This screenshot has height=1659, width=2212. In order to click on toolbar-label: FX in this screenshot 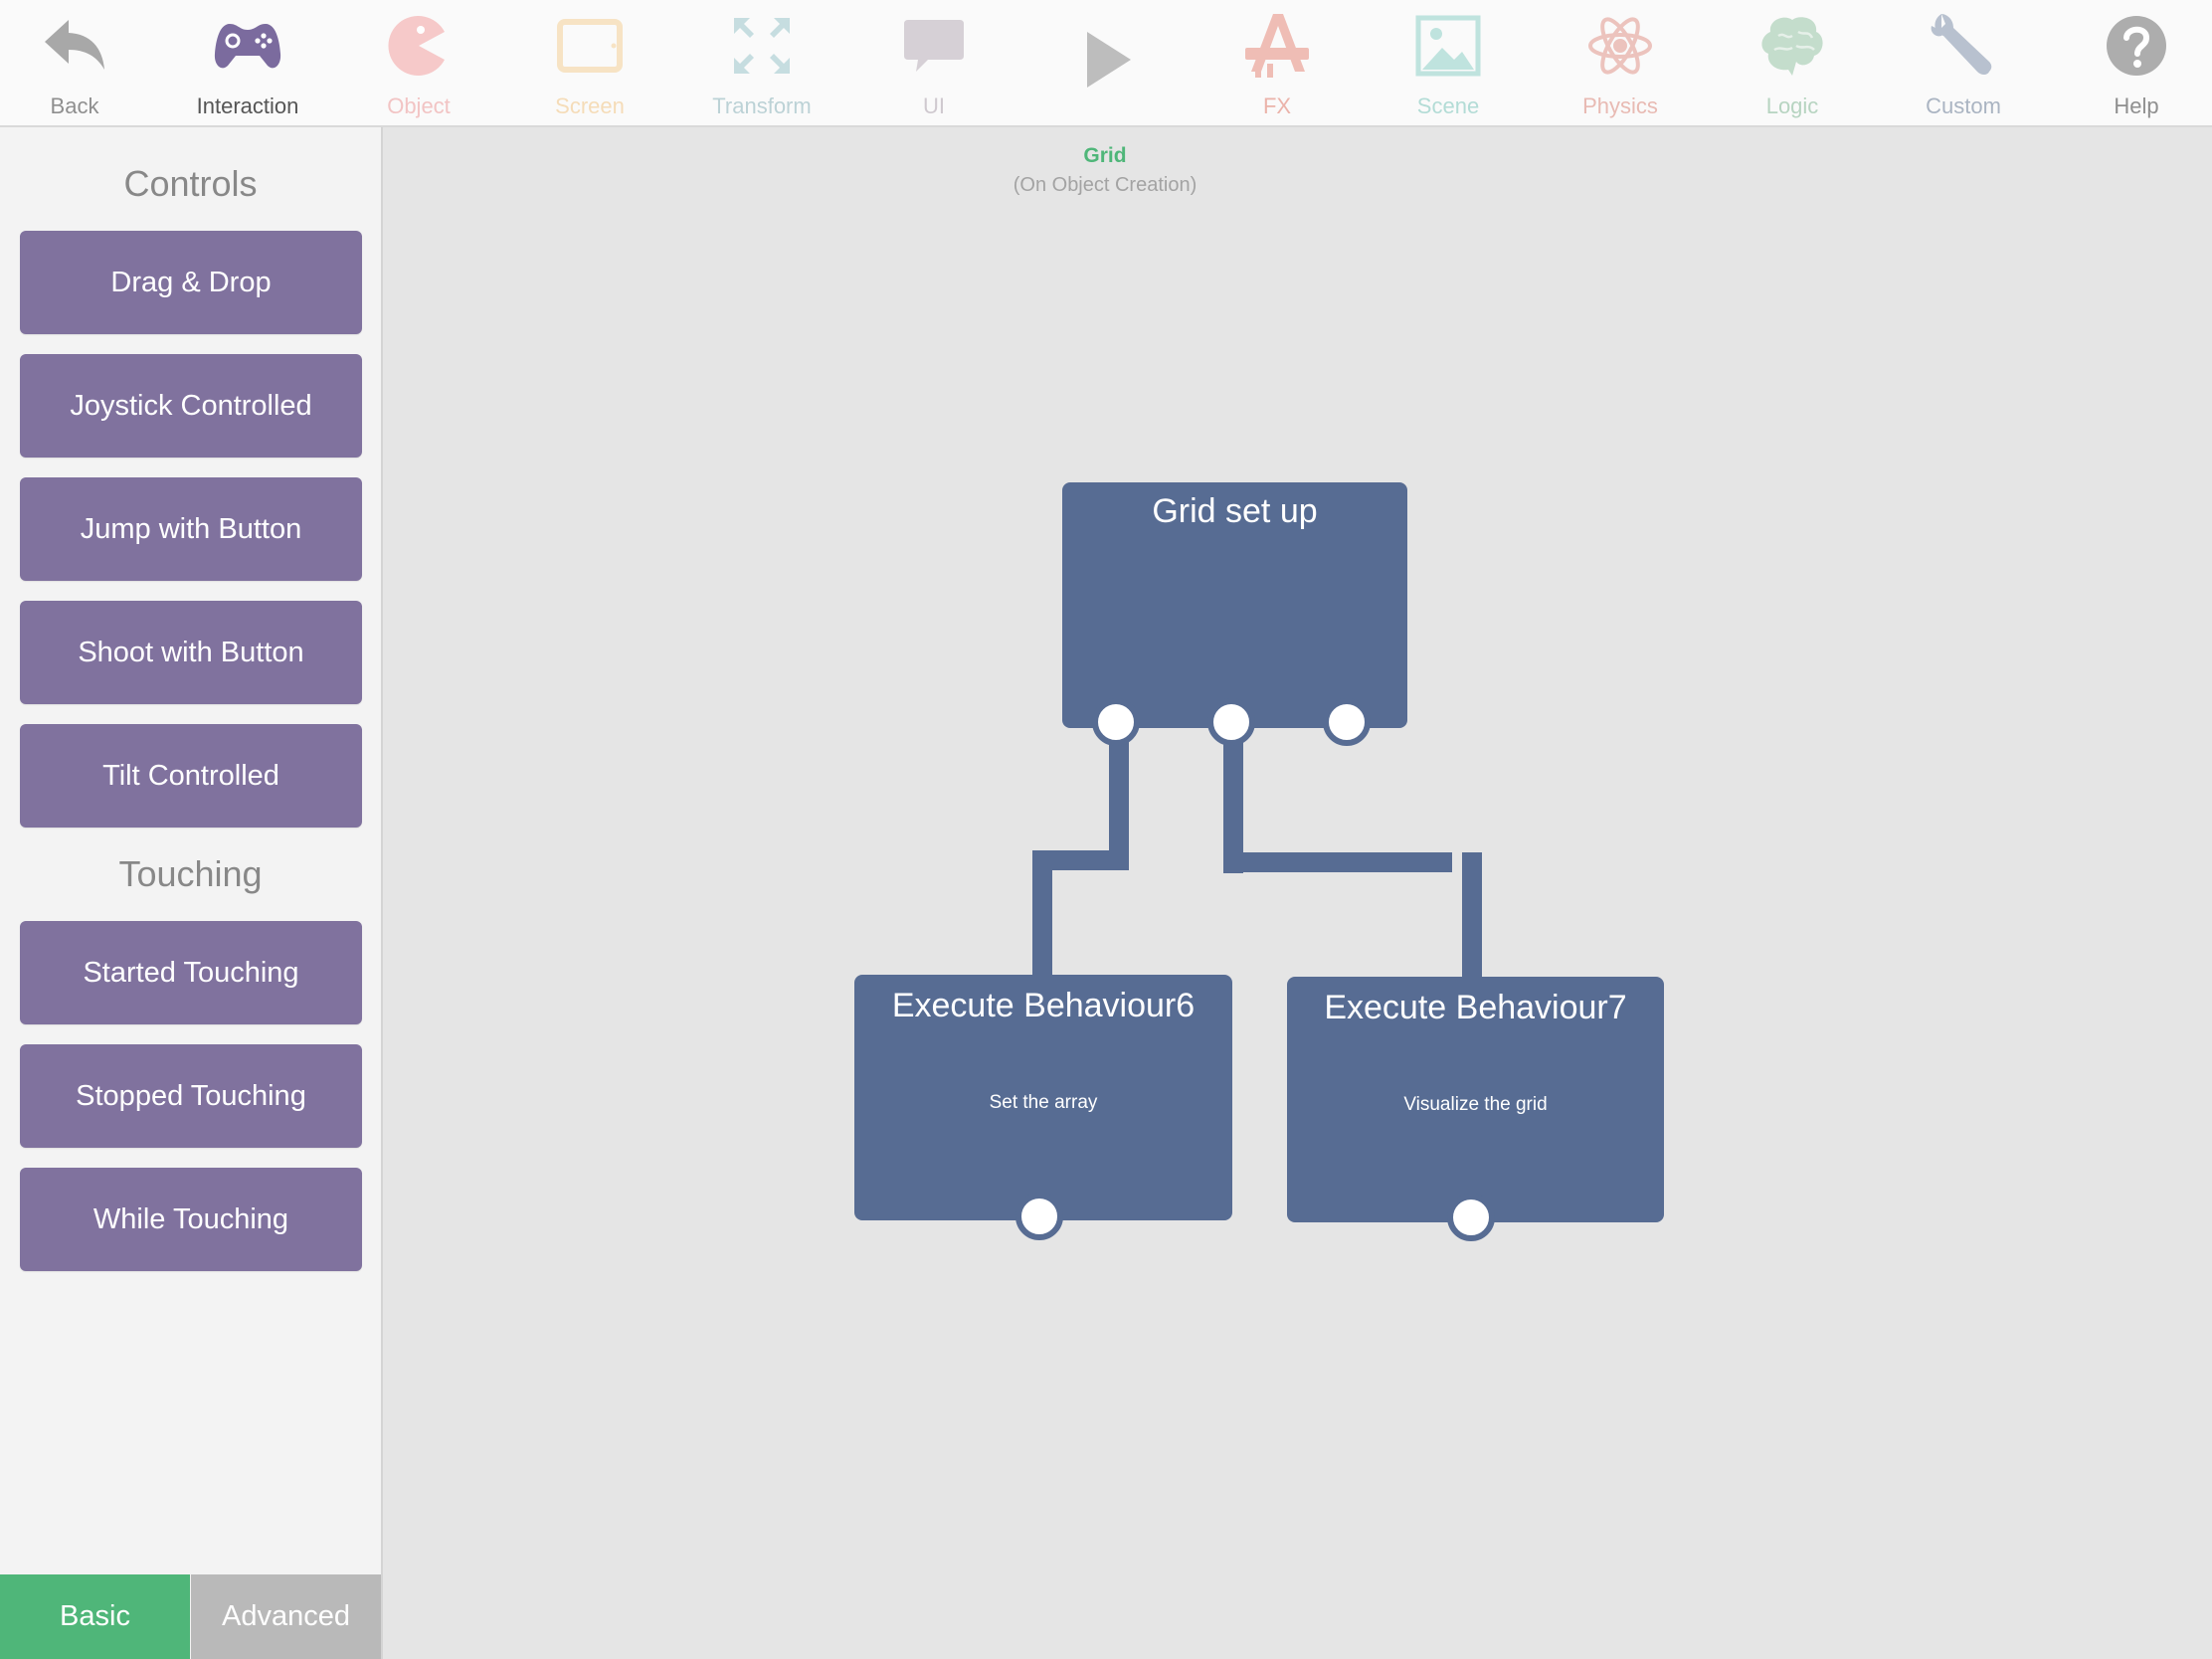, I will do `click(1277, 105)`.